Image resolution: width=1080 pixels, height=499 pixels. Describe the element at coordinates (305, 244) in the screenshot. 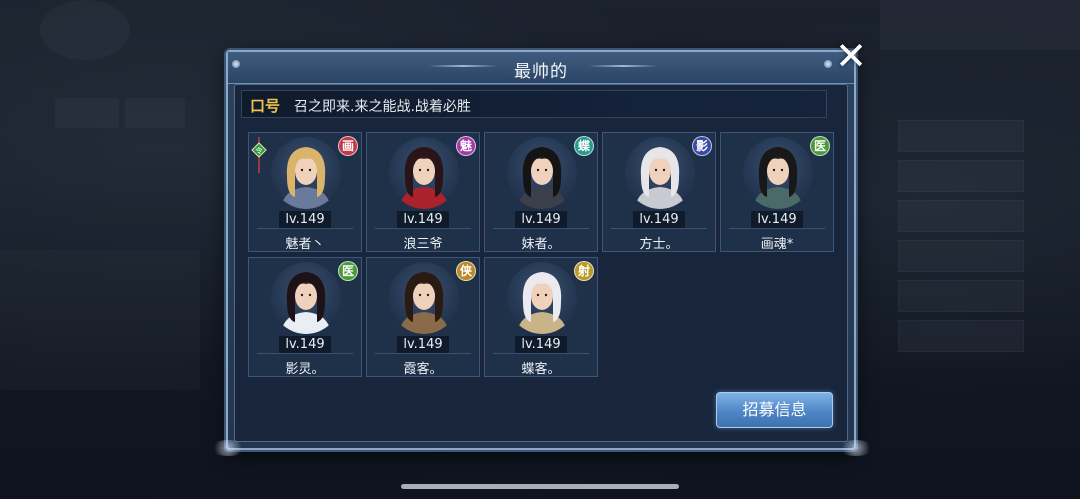

I see `member-name: 魅者丶` at that location.